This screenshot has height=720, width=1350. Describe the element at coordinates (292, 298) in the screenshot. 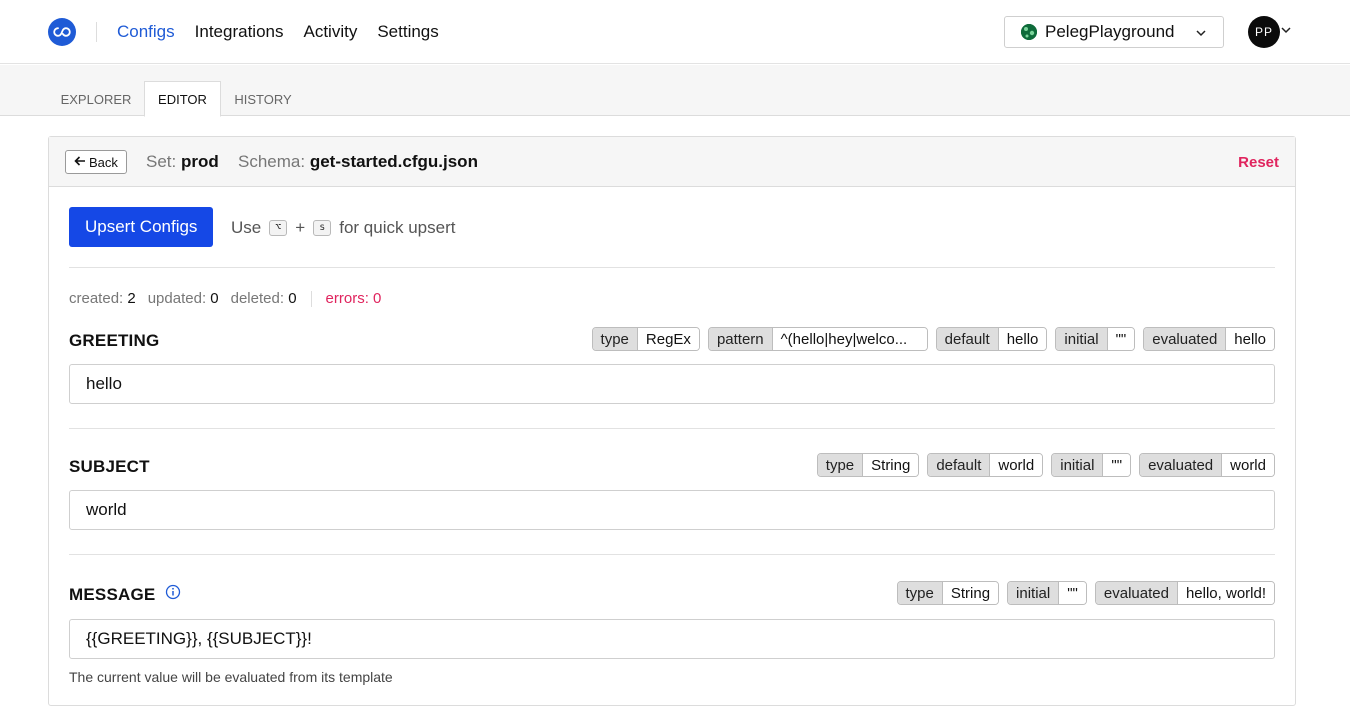

I see `deleted-count: 0` at that location.